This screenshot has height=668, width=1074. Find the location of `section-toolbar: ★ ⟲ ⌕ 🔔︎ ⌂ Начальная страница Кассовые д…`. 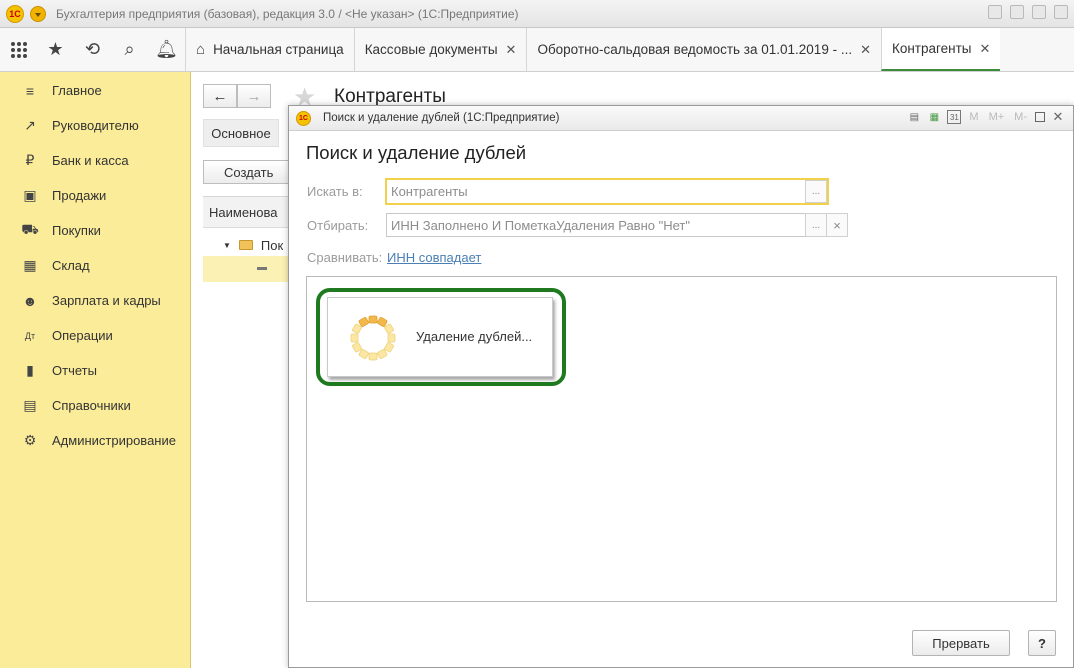

section-toolbar: ★ ⟲ ⌕ 🔔︎ ⌂ Начальная страница Кассовые д… is located at coordinates (537, 50).